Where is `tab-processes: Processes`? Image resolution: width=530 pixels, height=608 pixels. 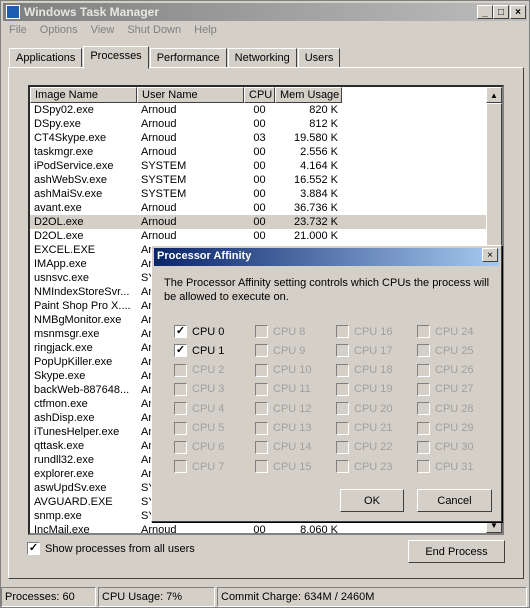 tab-processes: Processes is located at coordinates (116, 57).